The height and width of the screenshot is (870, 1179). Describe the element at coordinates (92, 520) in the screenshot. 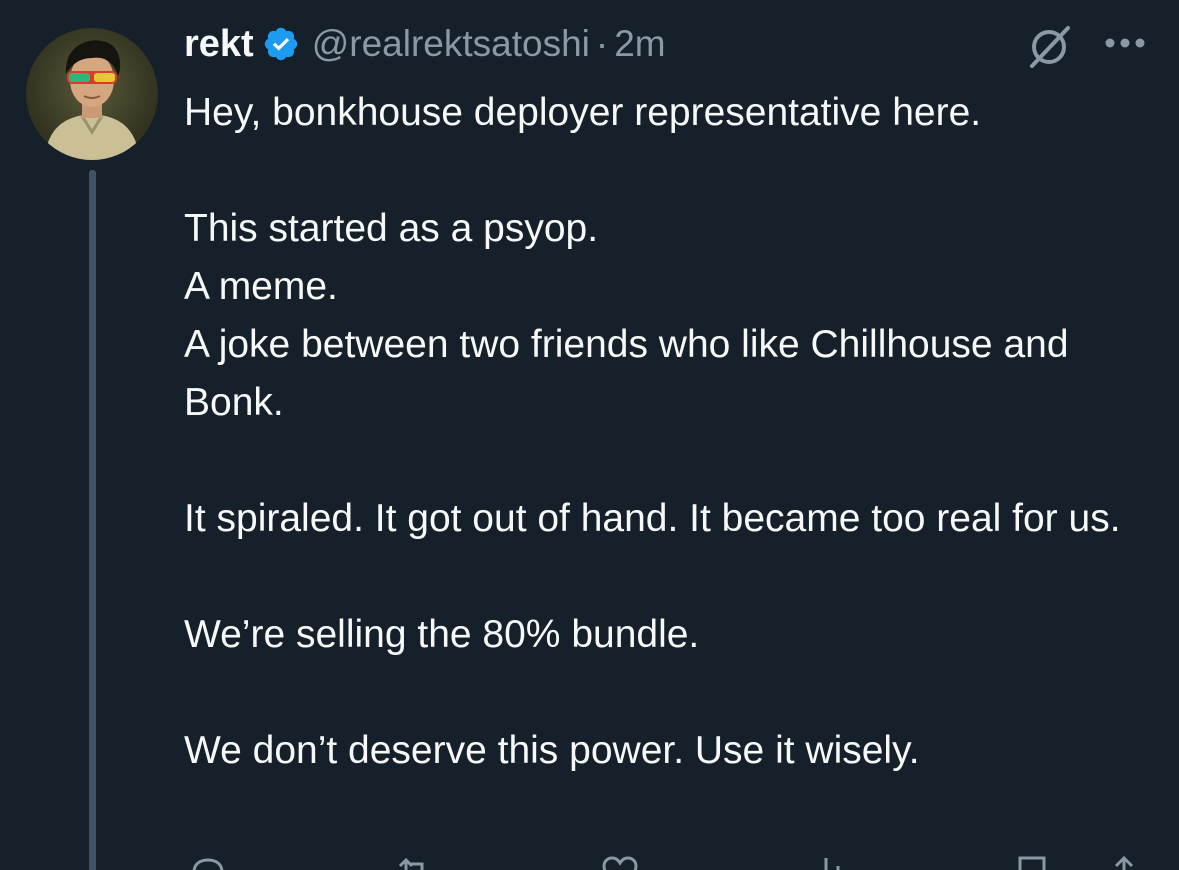

I see `thread-line` at that location.